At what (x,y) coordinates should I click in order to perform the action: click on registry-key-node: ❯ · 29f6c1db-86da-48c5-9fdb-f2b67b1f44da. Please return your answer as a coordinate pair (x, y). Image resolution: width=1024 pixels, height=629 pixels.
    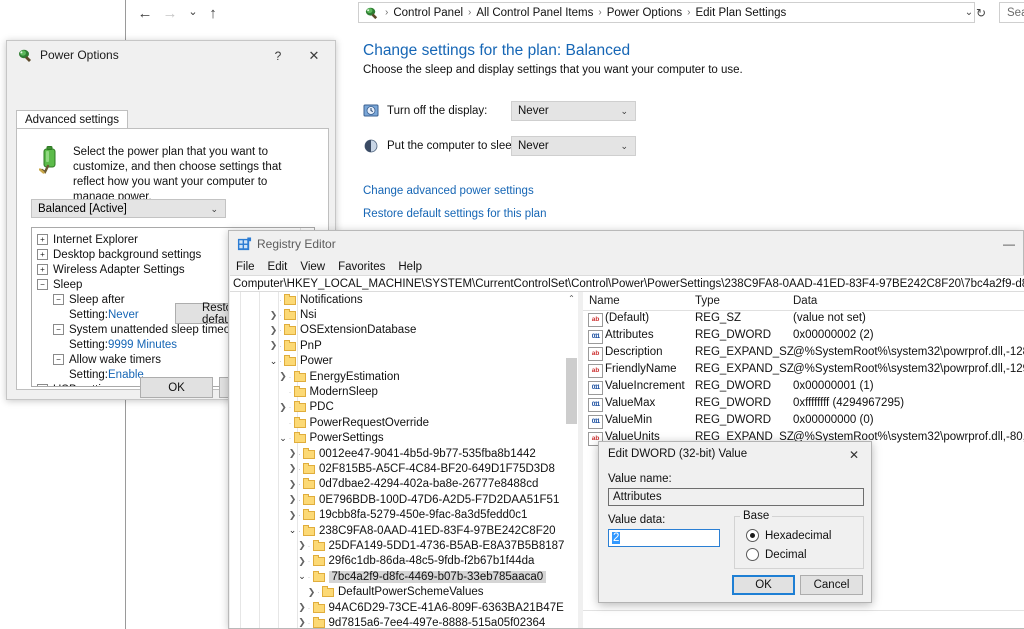
    Looking at the image, I should click on (404, 561).